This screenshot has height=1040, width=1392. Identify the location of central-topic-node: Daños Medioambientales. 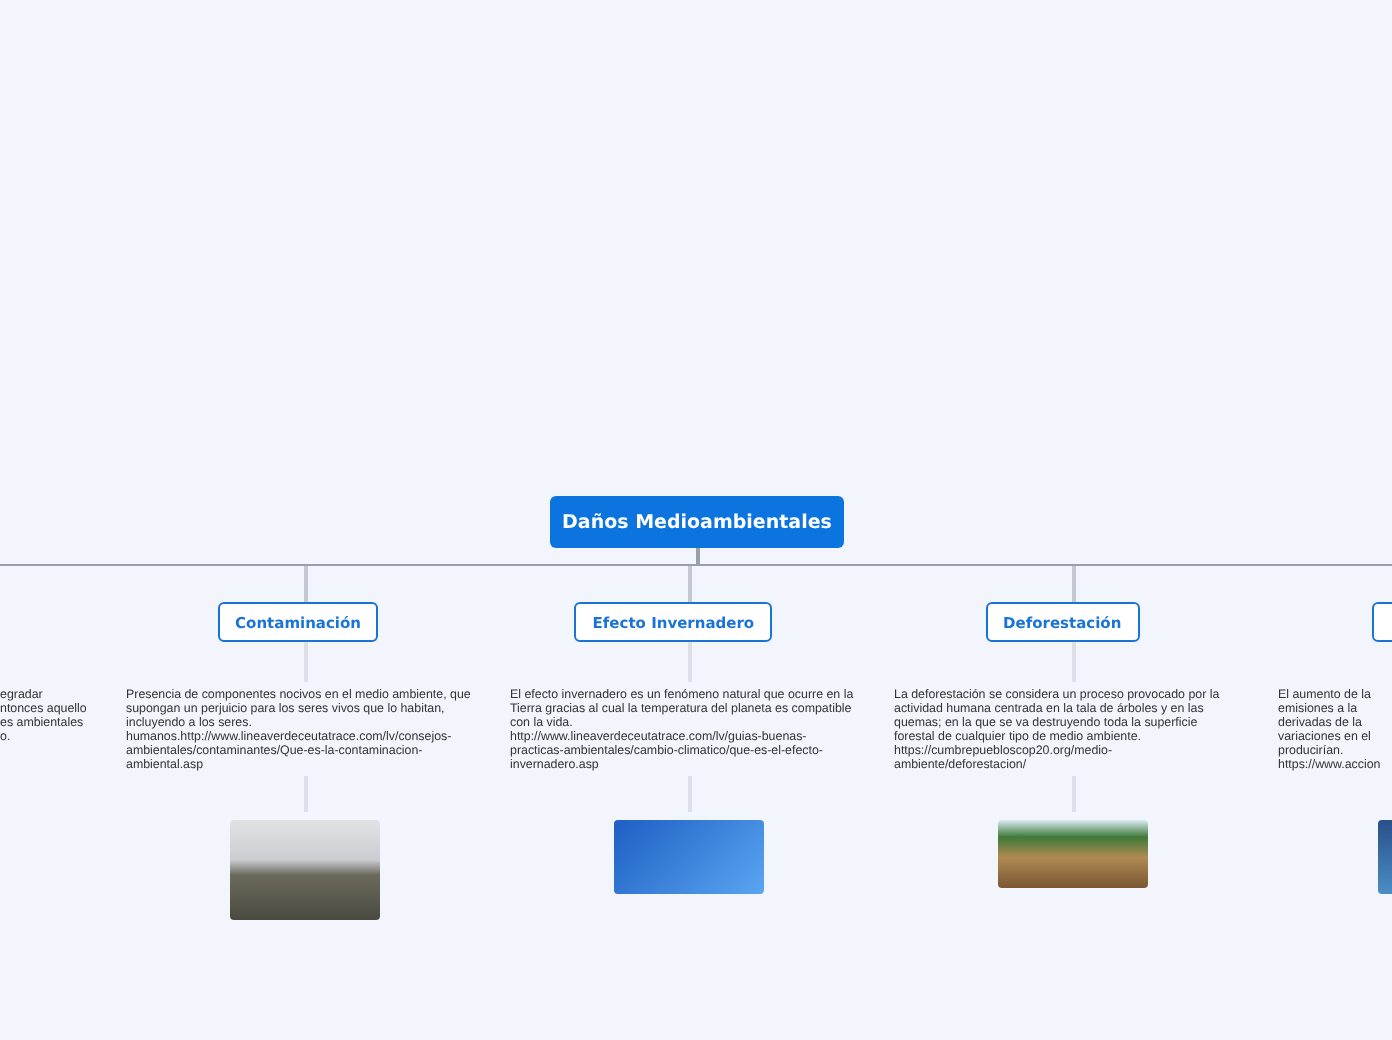
(697, 522).